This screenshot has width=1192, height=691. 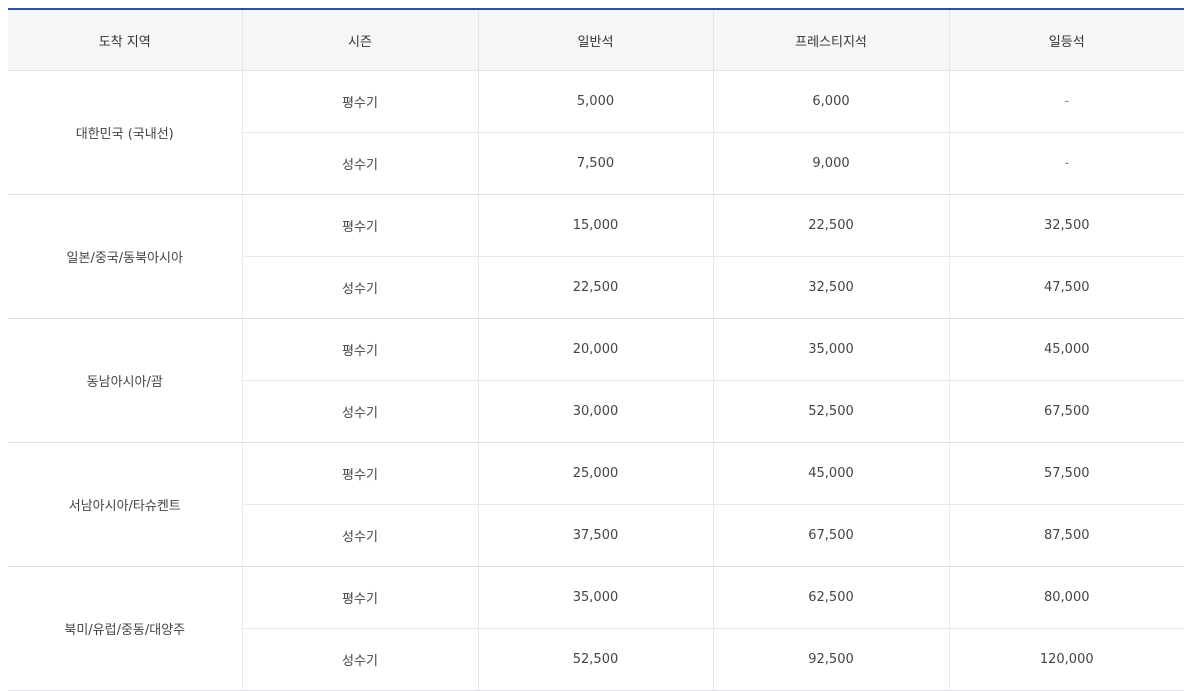 I want to click on header-season: 시즌, so click(x=359, y=40).